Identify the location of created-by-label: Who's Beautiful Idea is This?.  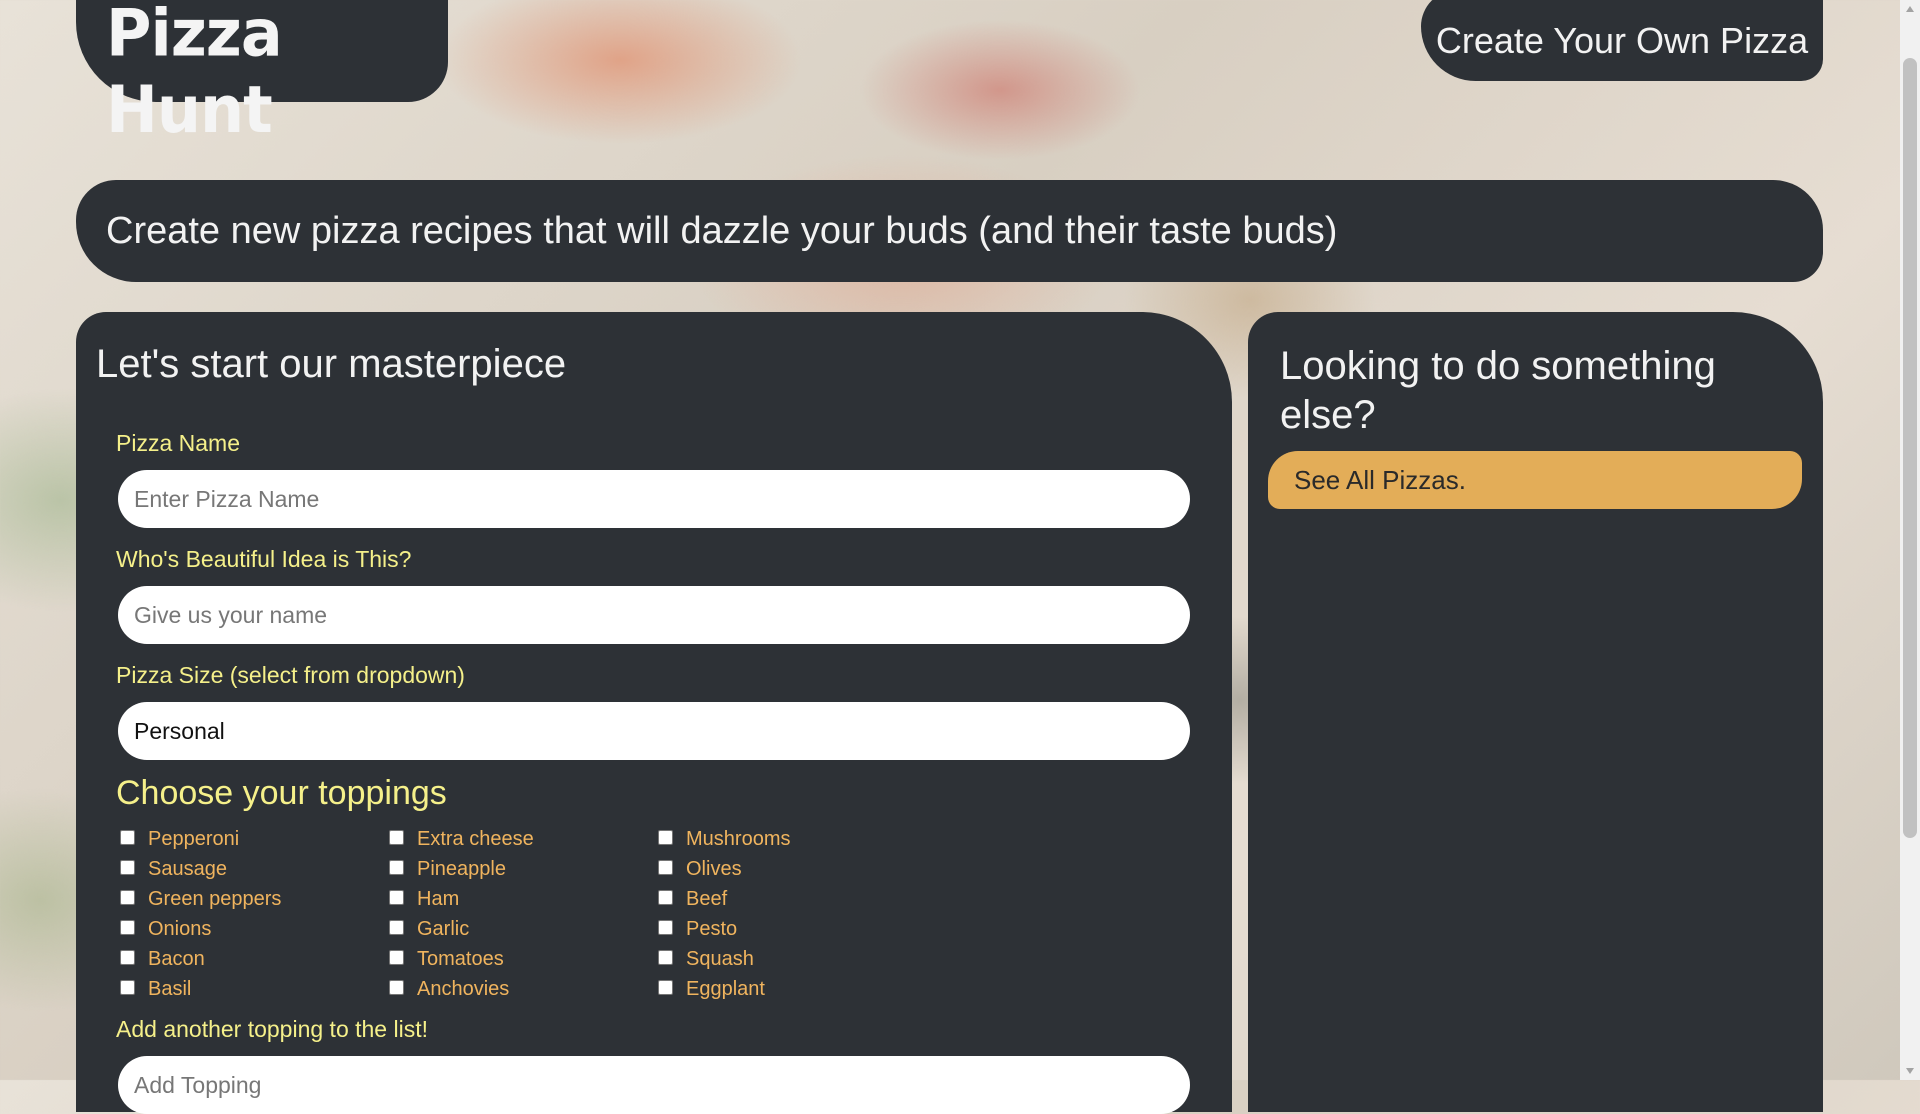
(264, 559).